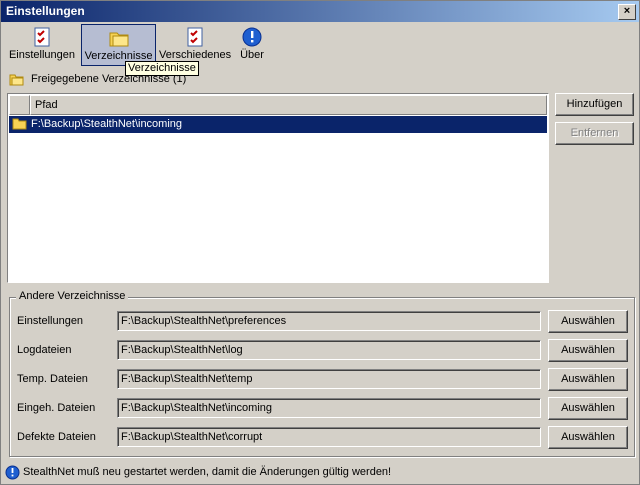 Image resolution: width=640 pixels, height=485 pixels. Describe the element at coordinates (162, 68) in the screenshot. I see `tooltip: Verzeichnisse` at that location.